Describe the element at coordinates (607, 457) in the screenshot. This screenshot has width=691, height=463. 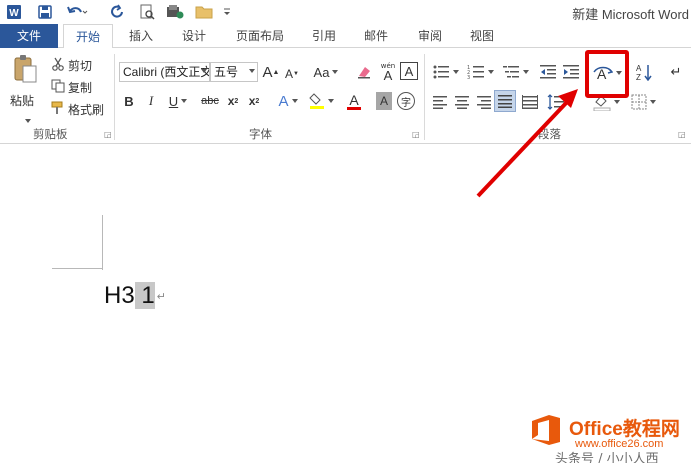
I see `watermark-subtitle: 头条号 / 小小人西` at that location.